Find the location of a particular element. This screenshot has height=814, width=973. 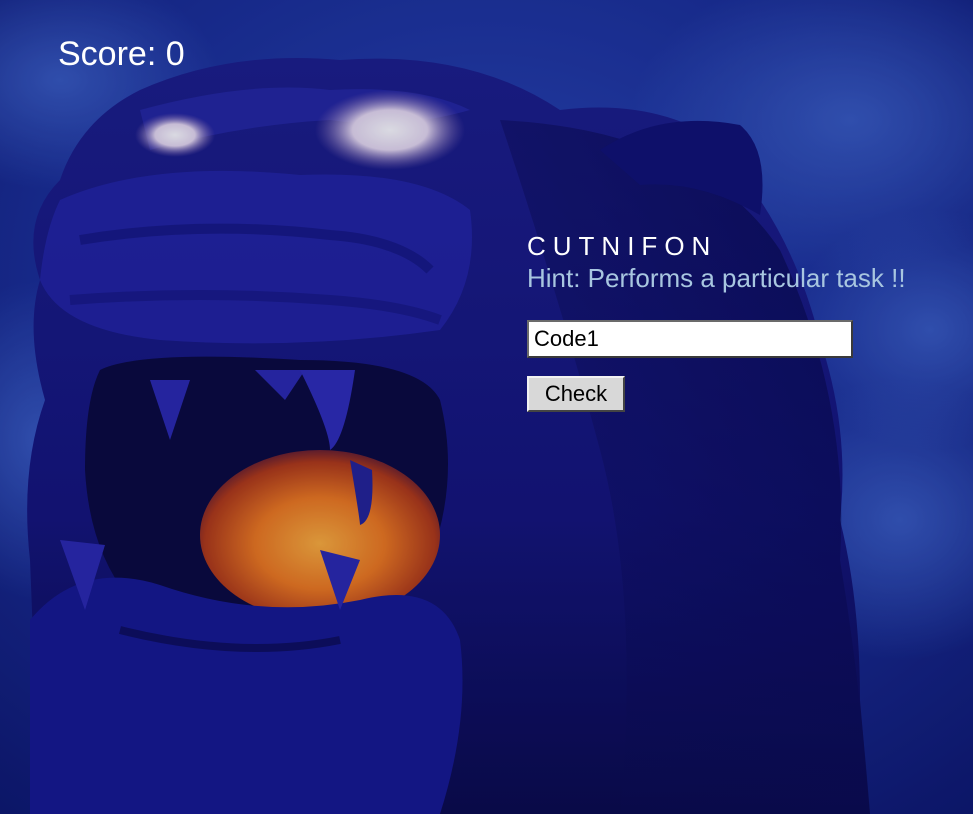

check-button: Check is located at coordinates (576, 394).